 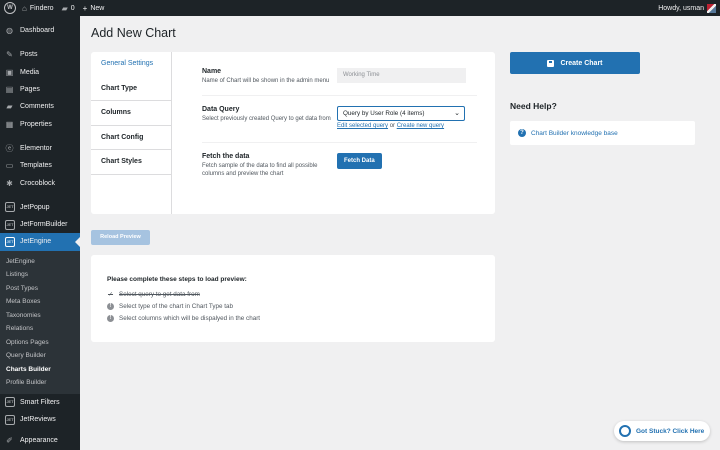 I want to click on avatar, so click(x=711, y=8).